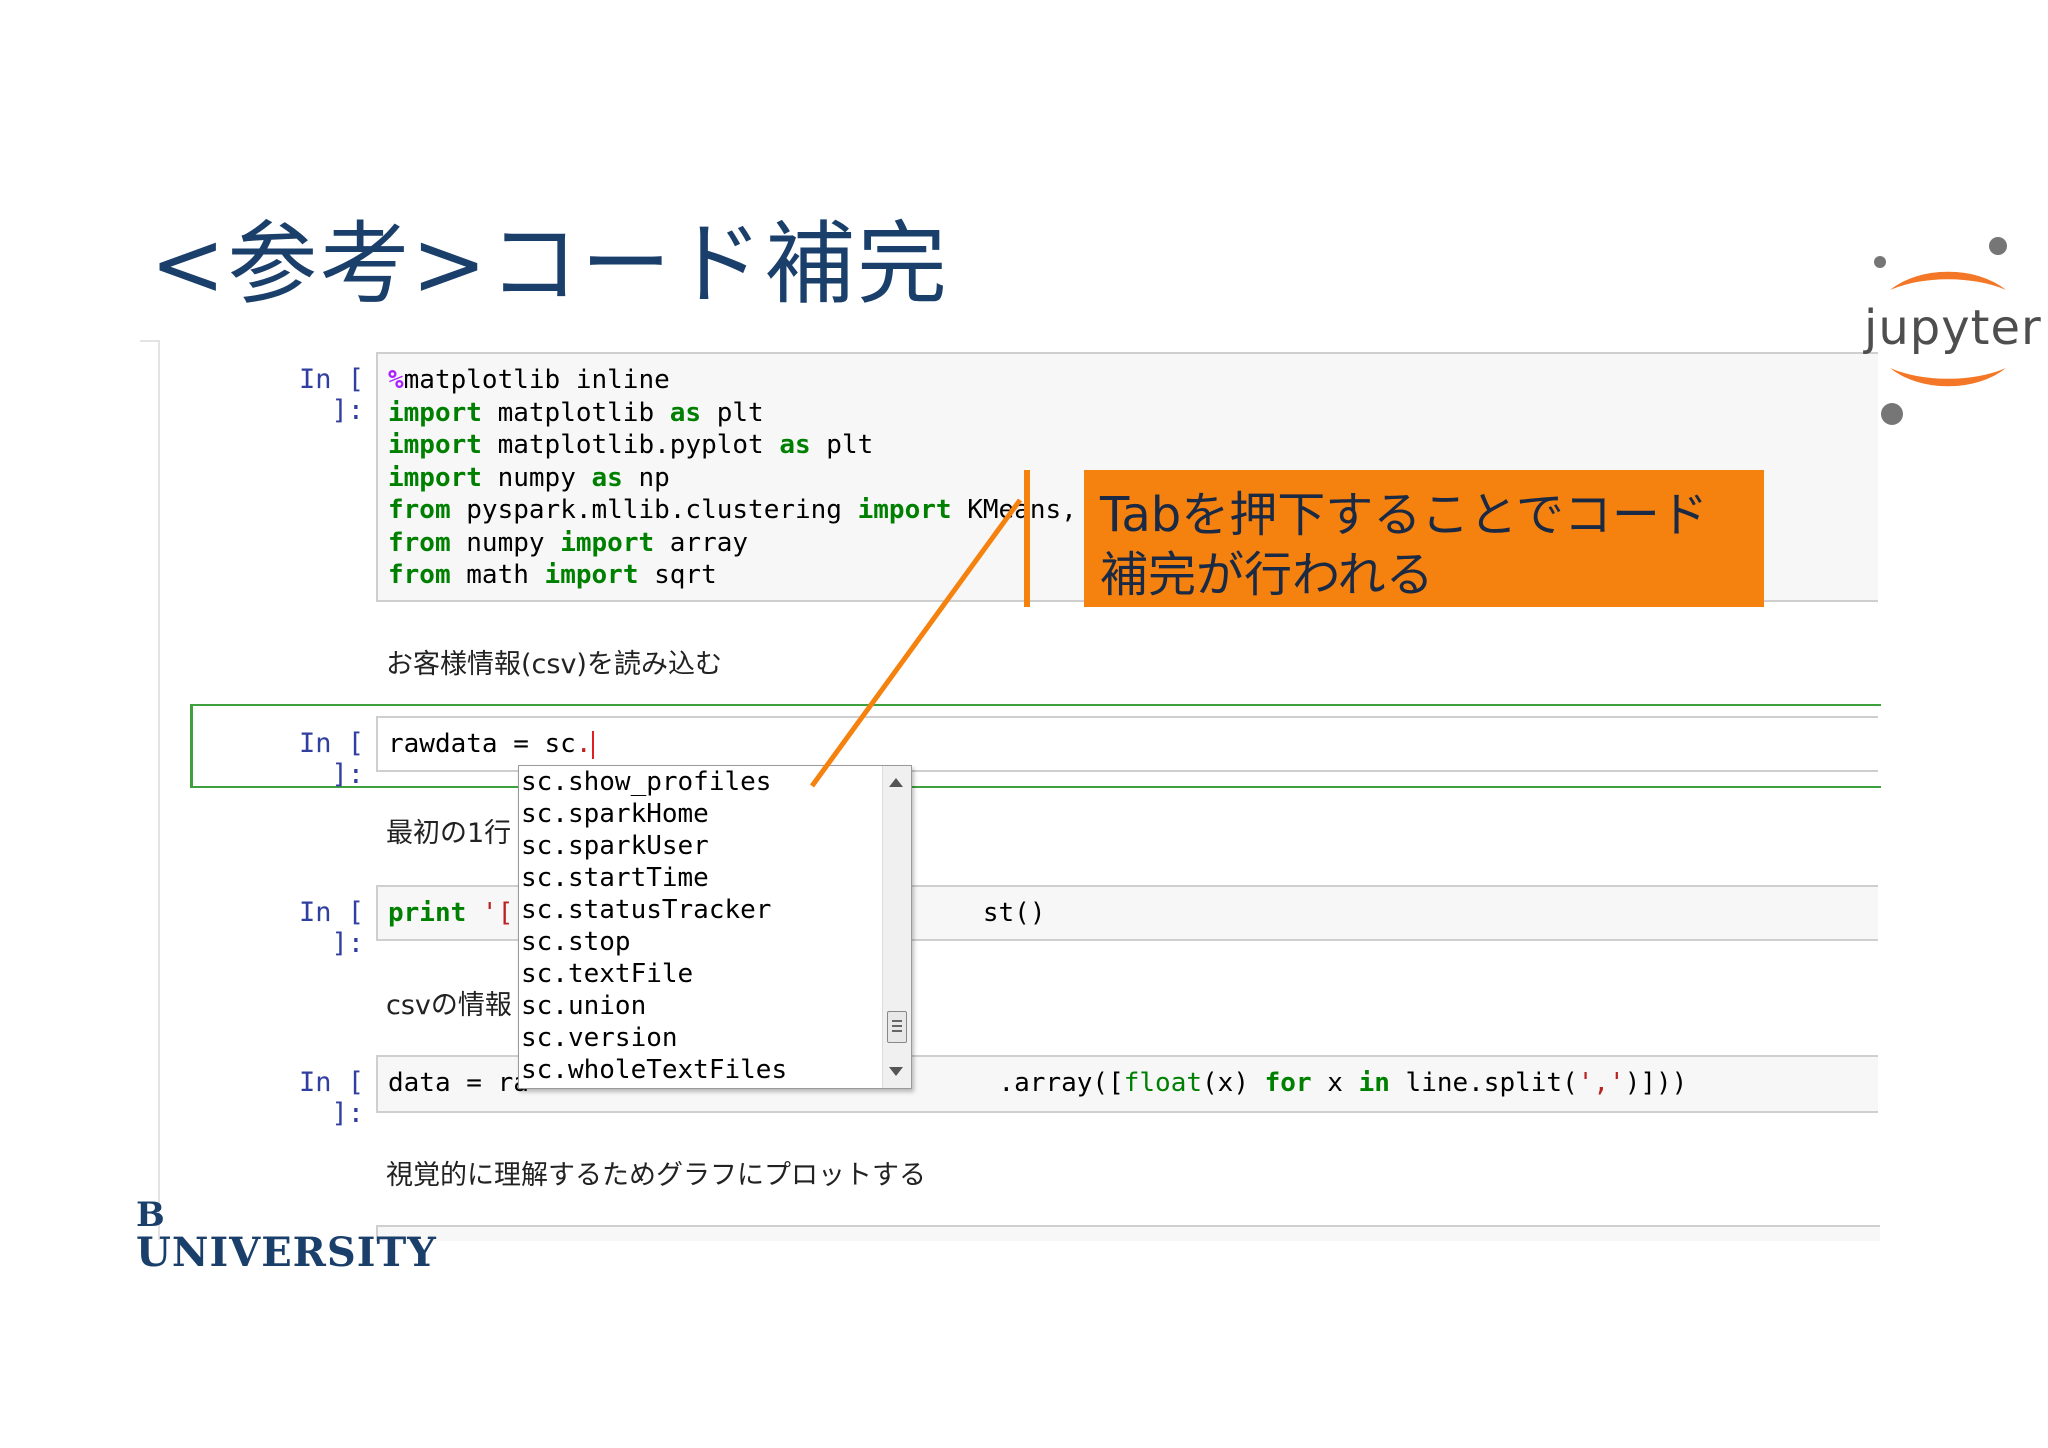 The width and height of the screenshot is (2048, 1448). I want to click on jupyter-logo-text: jupyter, so click(1953, 328).